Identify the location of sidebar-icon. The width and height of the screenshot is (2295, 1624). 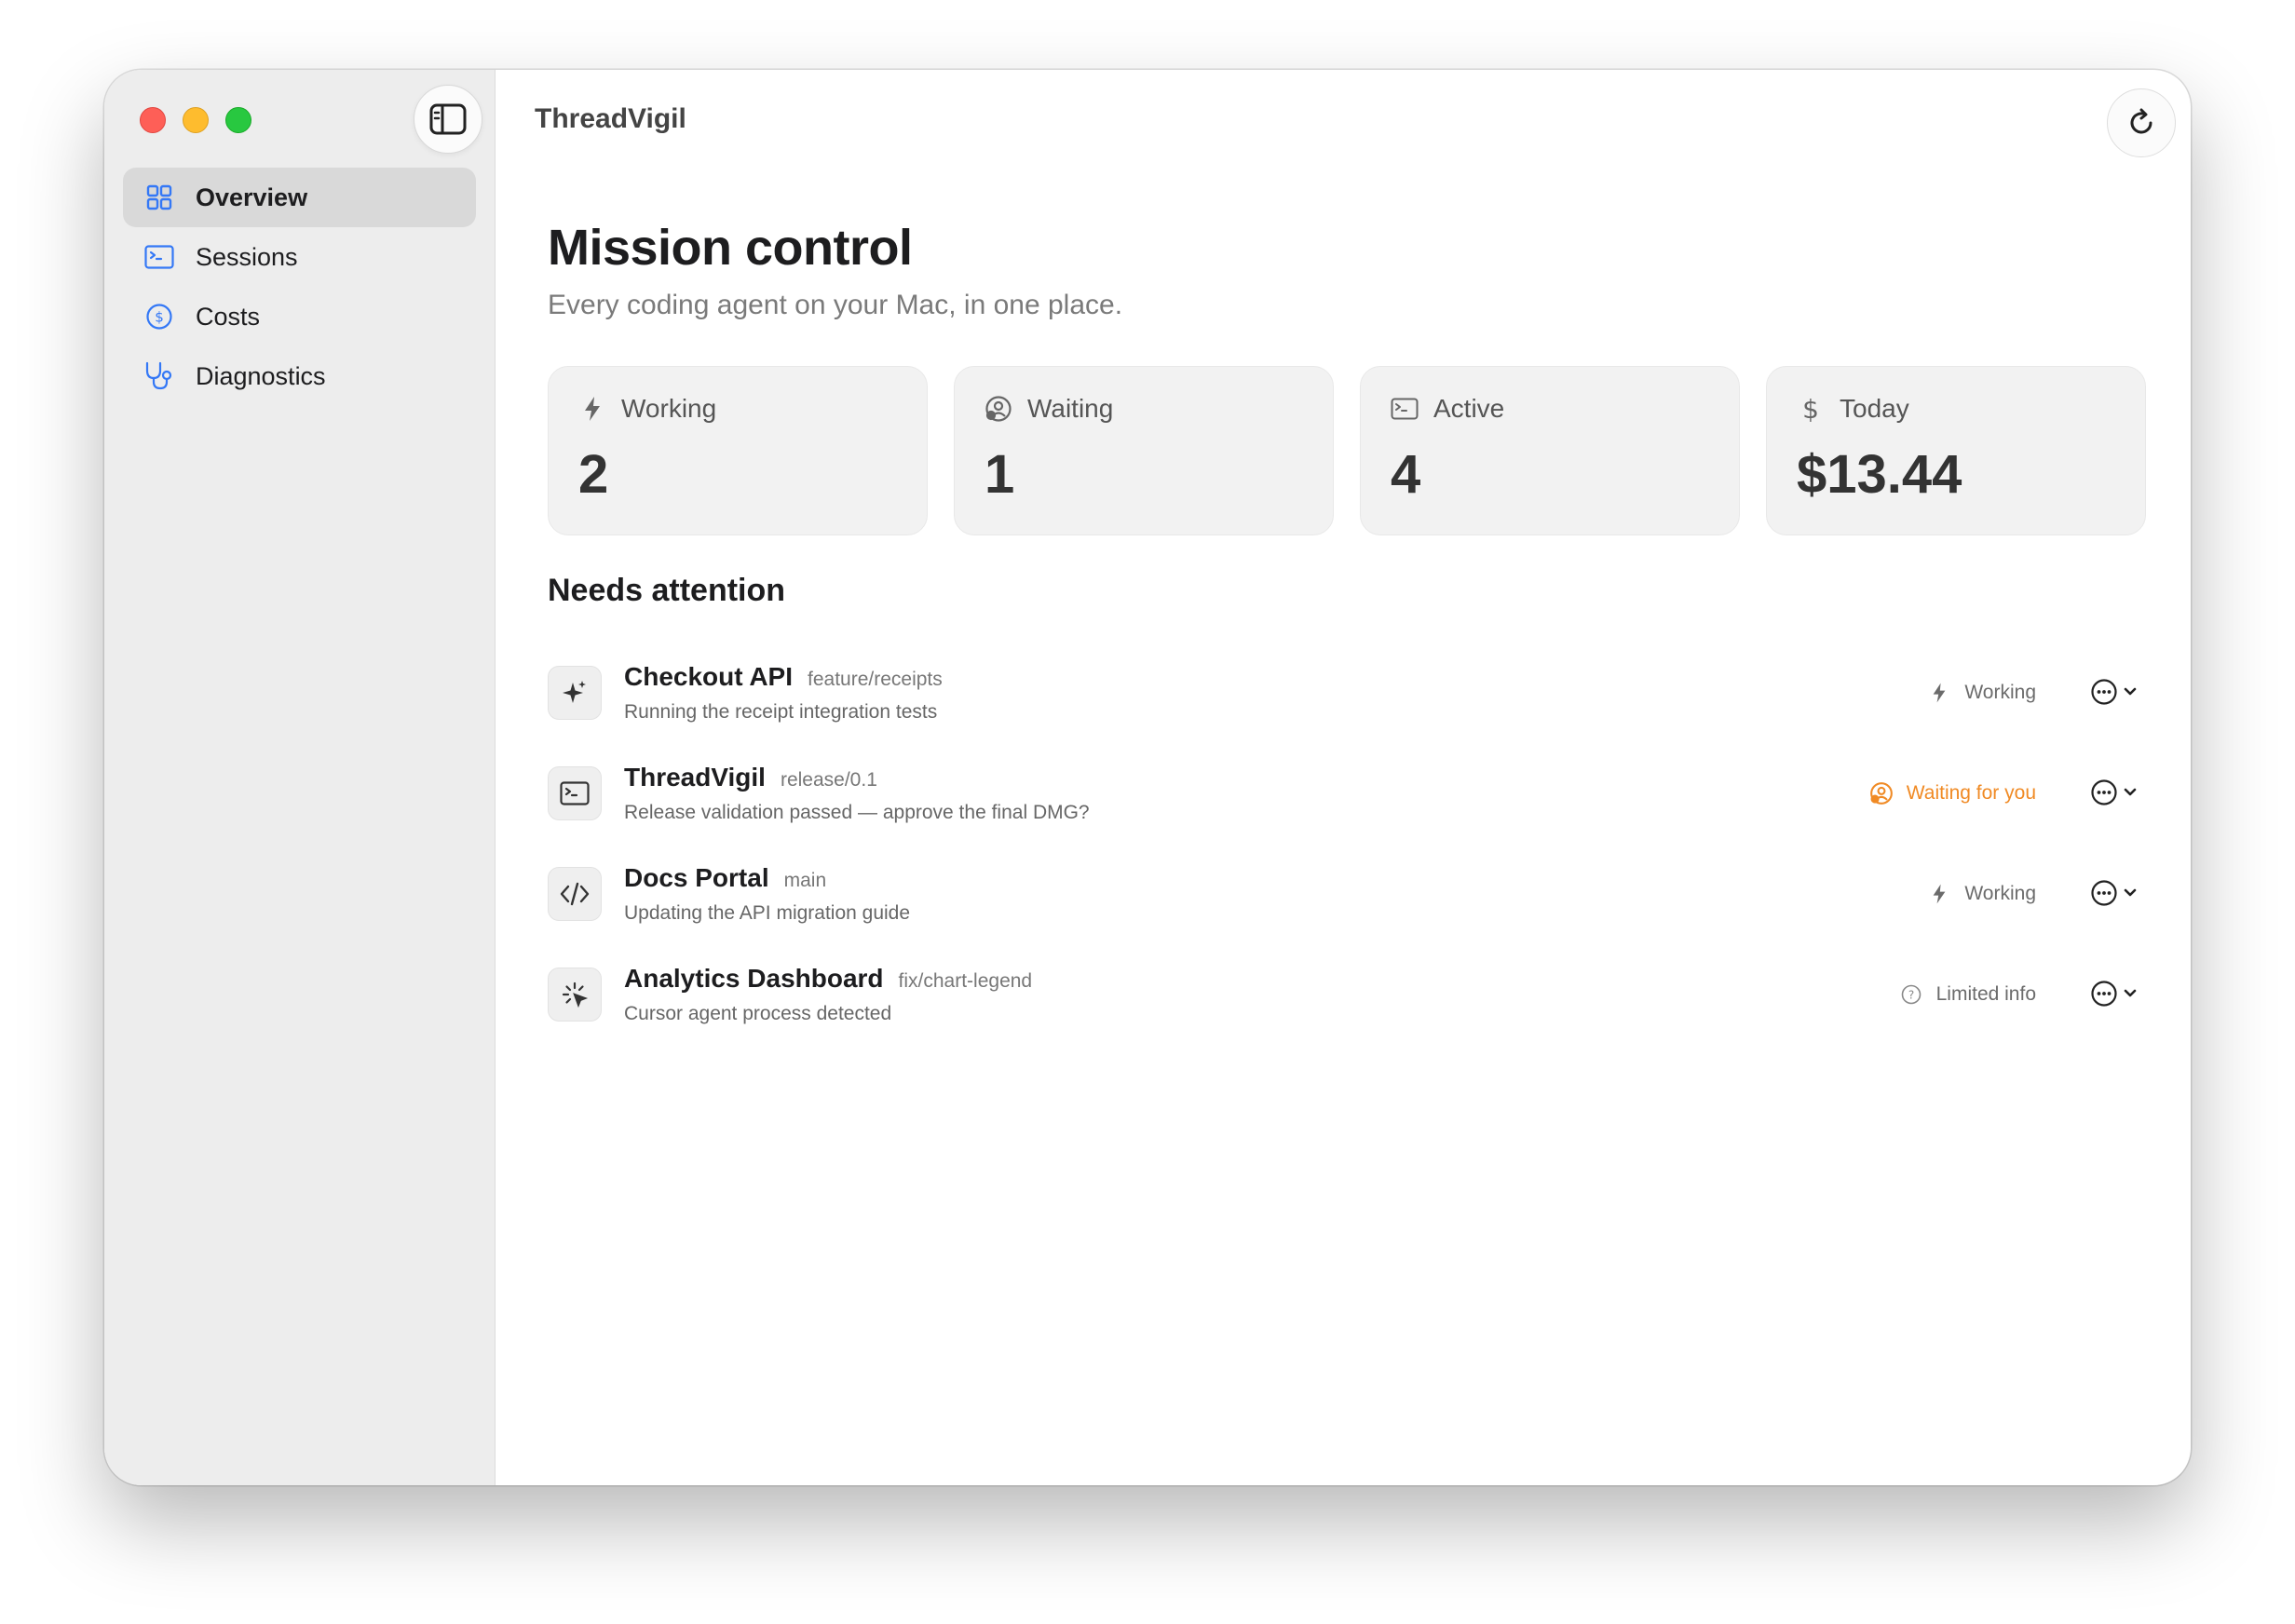
(448, 119).